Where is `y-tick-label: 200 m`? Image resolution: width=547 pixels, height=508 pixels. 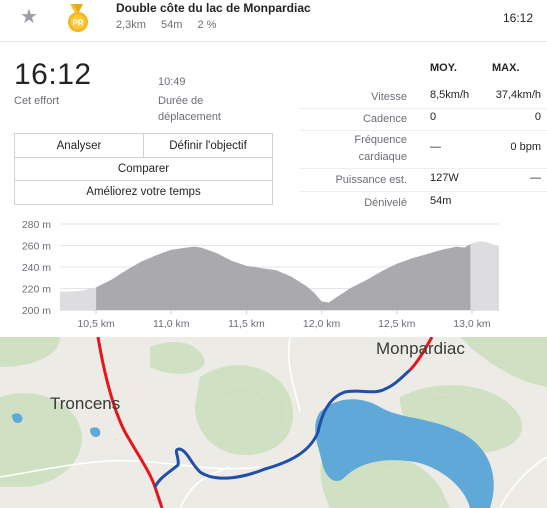
y-tick-label: 200 m is located at coordinates (36, 311).